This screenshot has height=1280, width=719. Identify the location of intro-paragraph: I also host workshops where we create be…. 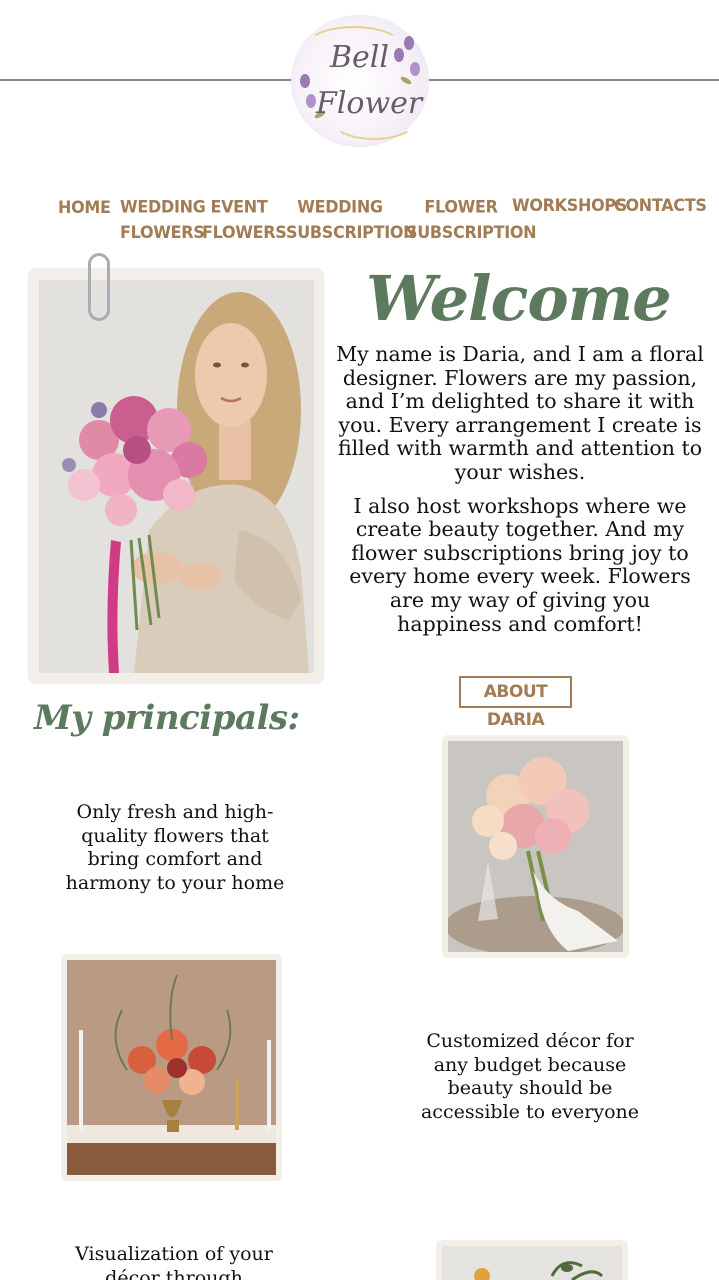
(520, 564).